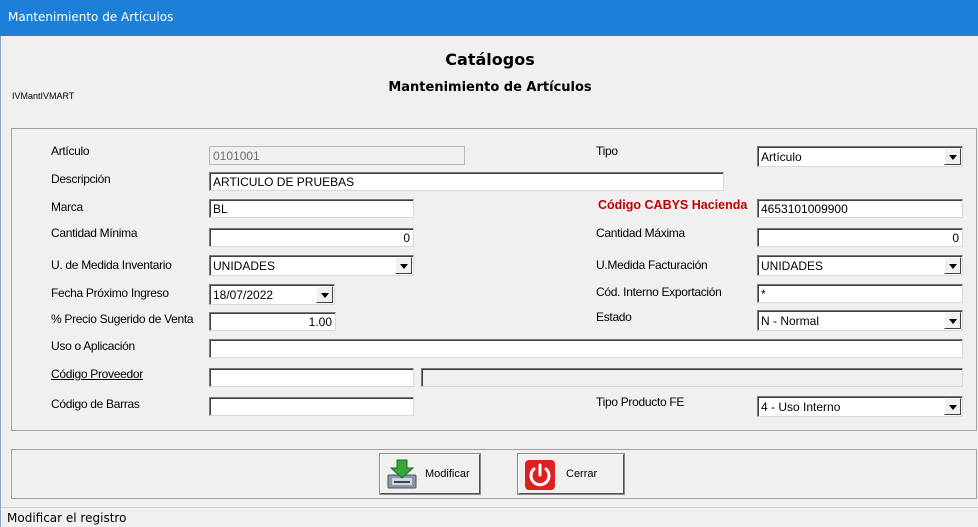 This screenshot has width=978, height=527. What do you see at coordinates (860, 320) in the screenshot?
I see `estado-select: N - Normal` at bounding box center [860, 320].